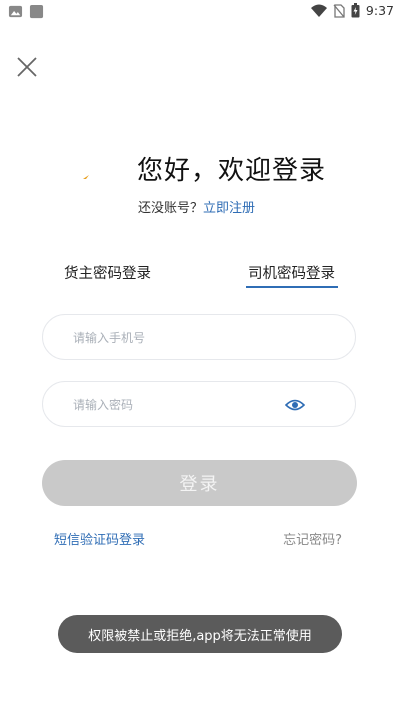 Image resolution: width=400 pixels, height=711 pixels. I want to click on status-bar-right: 9:37, so click(352, 10).